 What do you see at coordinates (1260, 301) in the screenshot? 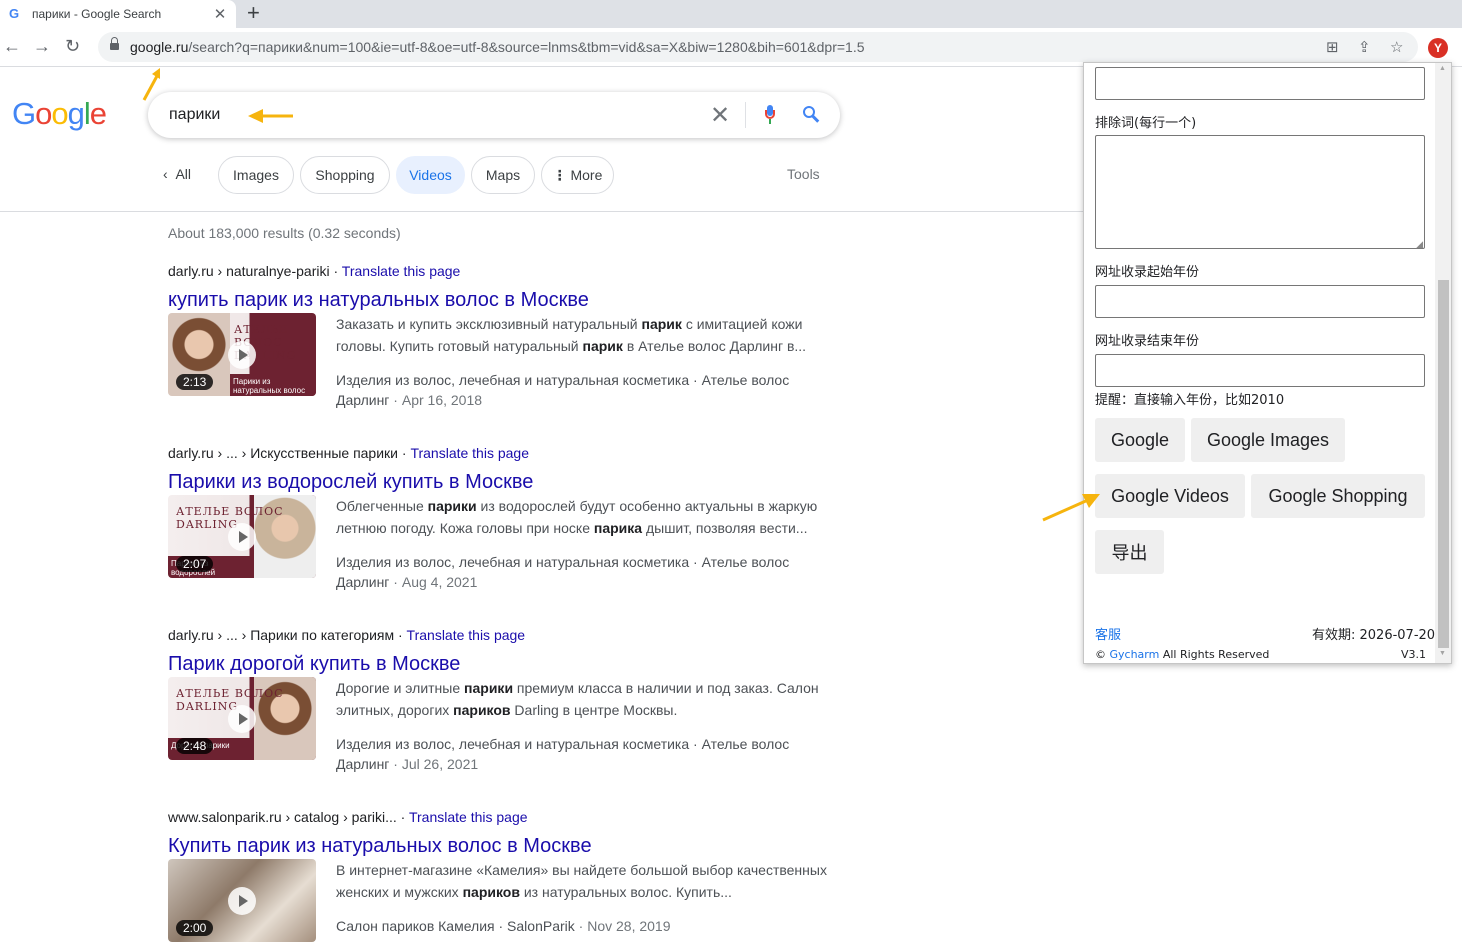
I see `start-year-input` at bounding box center [1260, 301].